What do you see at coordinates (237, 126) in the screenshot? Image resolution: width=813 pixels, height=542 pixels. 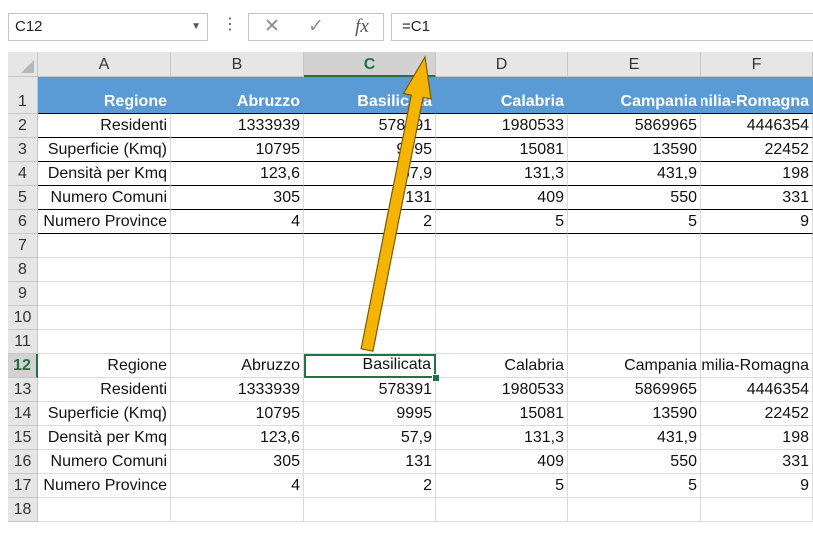 I see `cell-b2: 1333939` at bounding box center [237, 126].